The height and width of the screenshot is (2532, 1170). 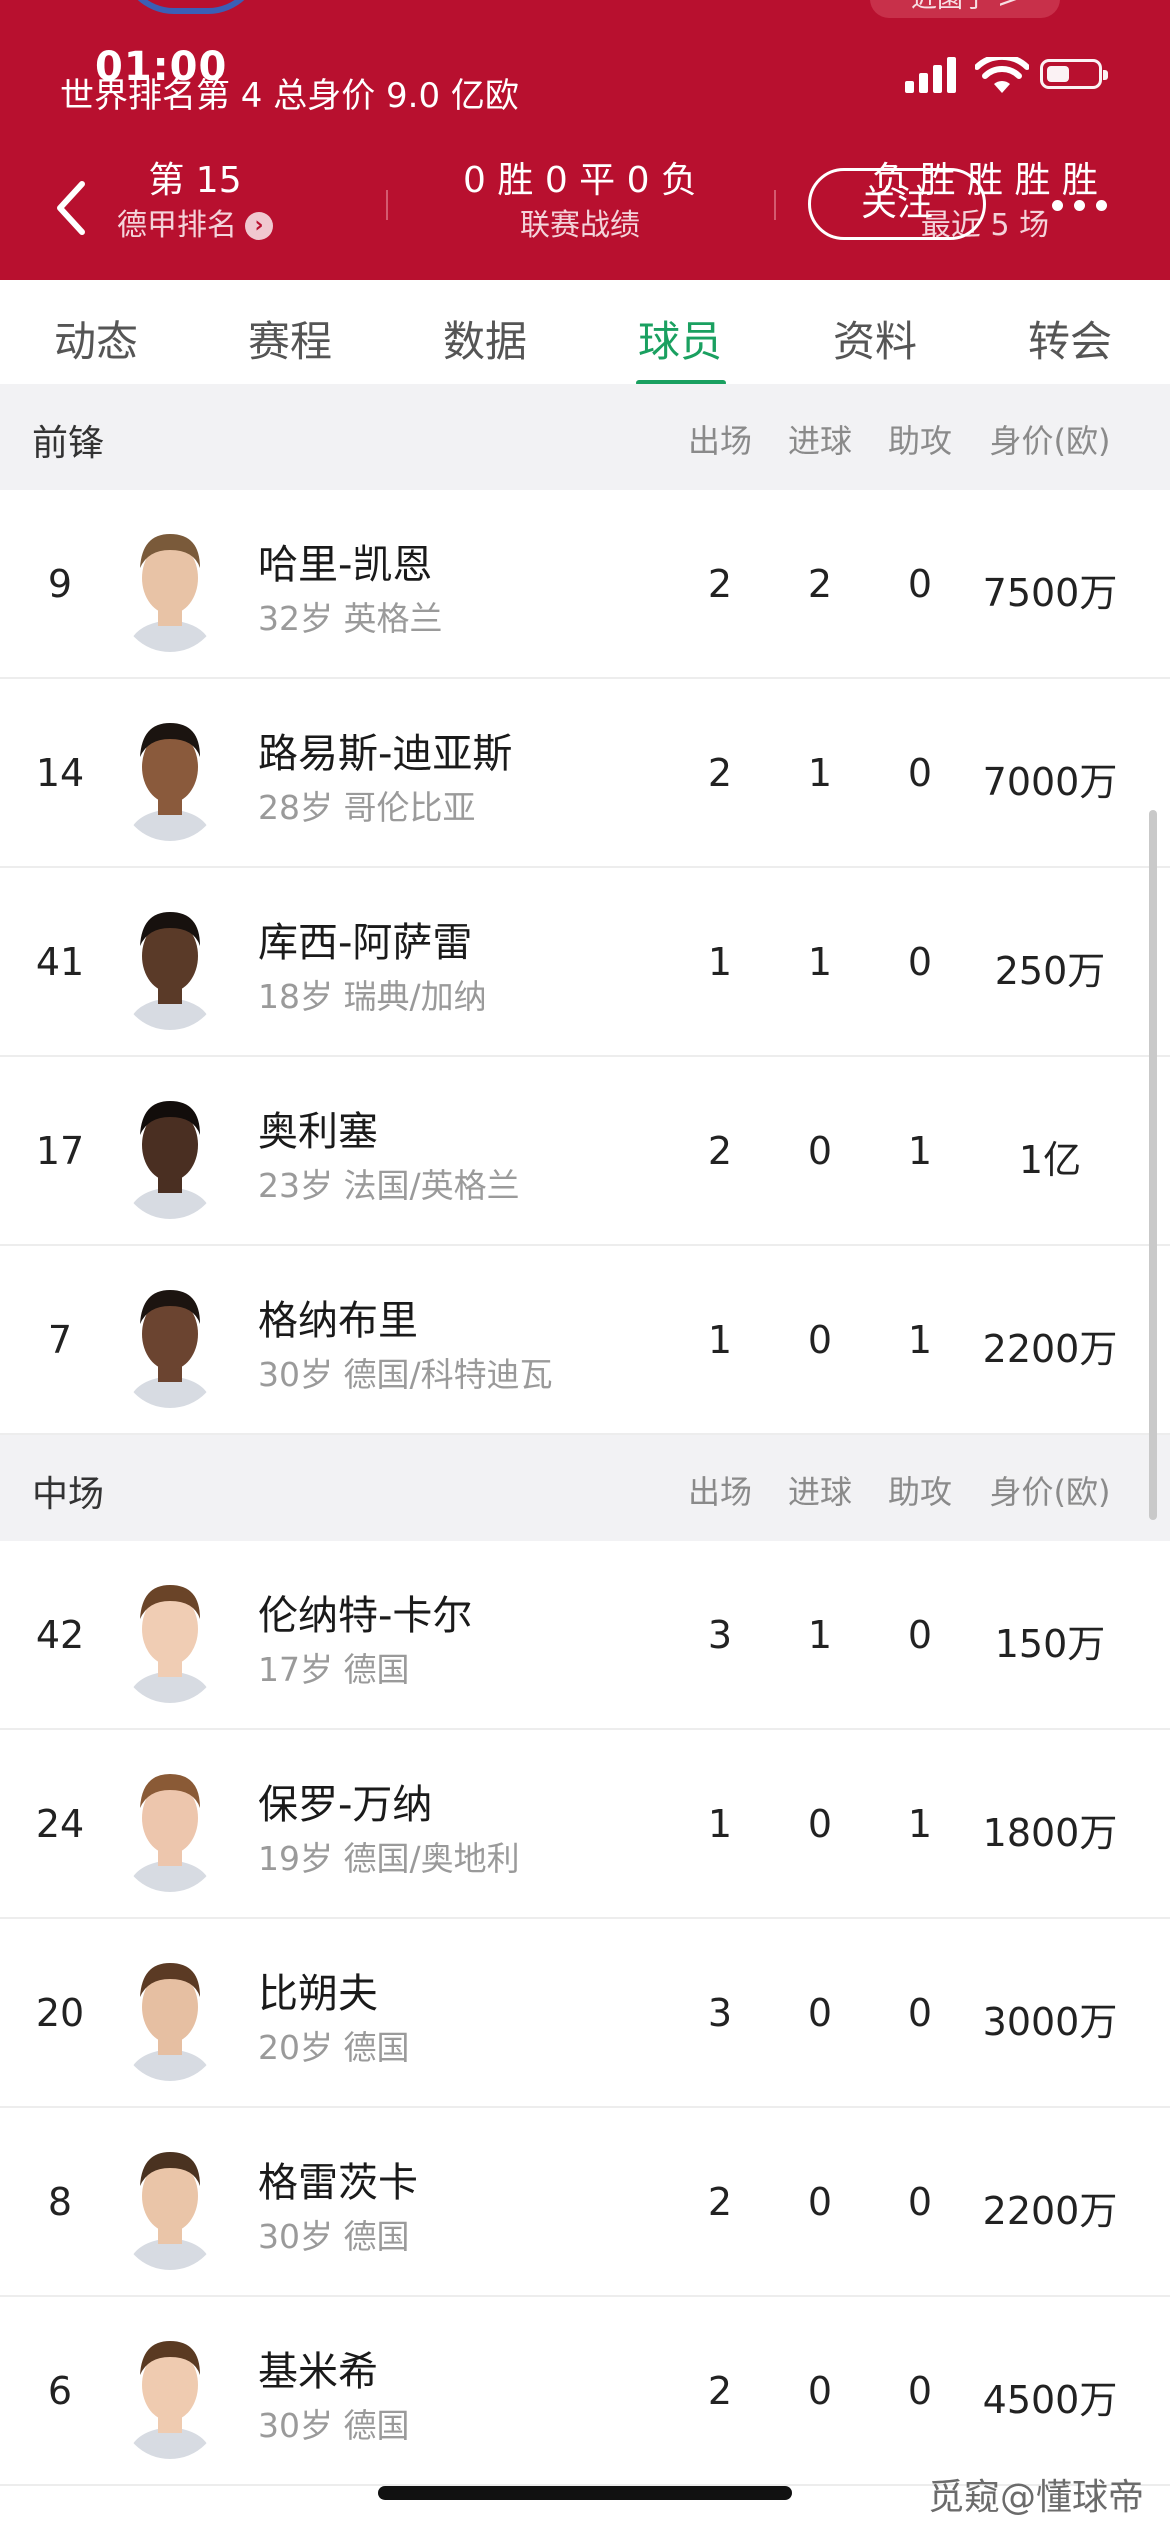 What do you see at coordinates (585, 1824) in the screenshot?
I see `player-row: 24 保罗-万纳 19岁 德国/奥地利 1 0 1 1800万` at bounding box center [585, 1824].